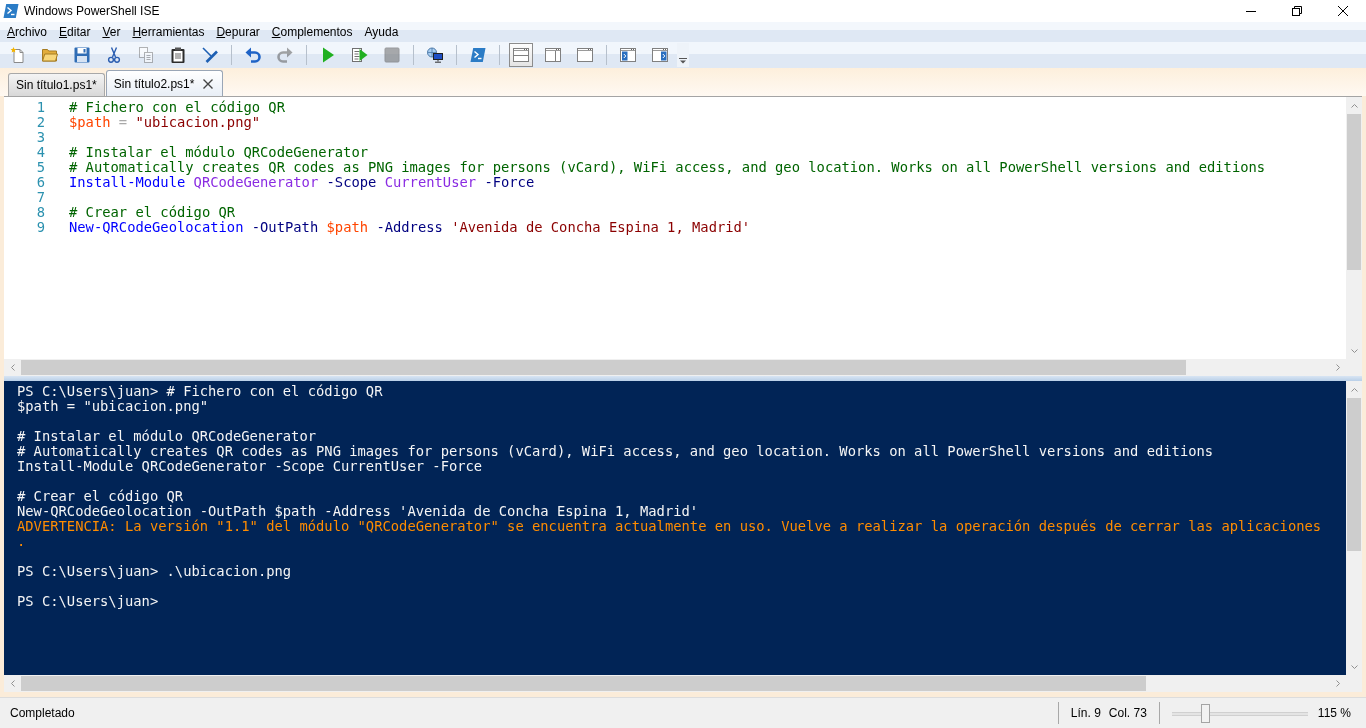  I want to click on redo-icon, so click(285, 55).